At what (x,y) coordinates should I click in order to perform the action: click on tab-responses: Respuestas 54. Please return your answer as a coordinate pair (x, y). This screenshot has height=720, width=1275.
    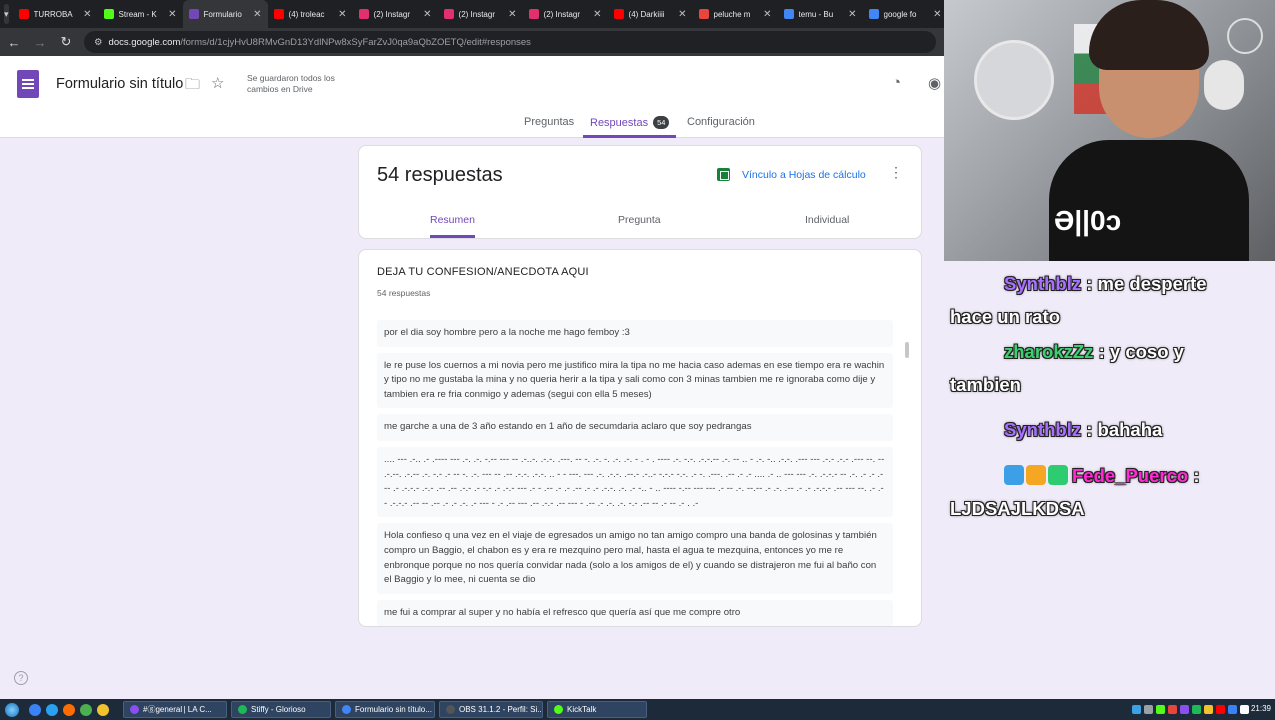
    Looking at the image, I should click on (630, 127).